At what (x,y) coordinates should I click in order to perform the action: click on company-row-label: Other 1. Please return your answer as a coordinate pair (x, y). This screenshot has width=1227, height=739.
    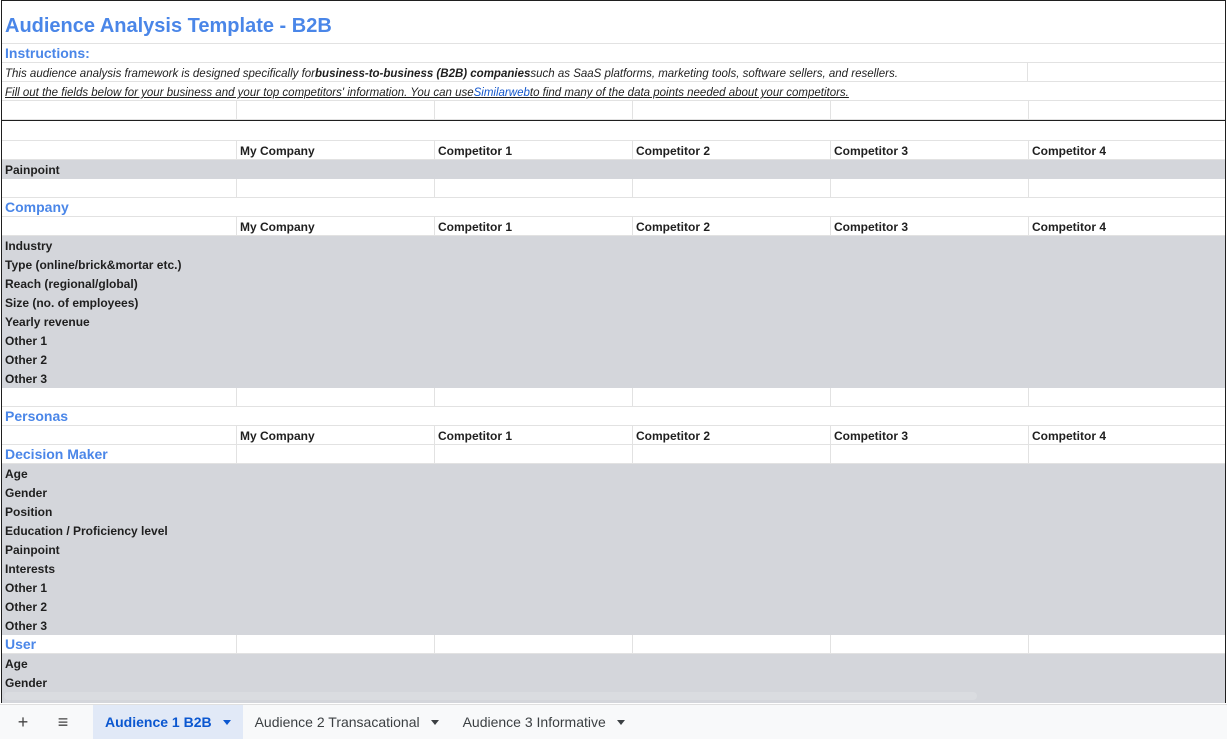
    Looking at the image, I should click on (26, 341).